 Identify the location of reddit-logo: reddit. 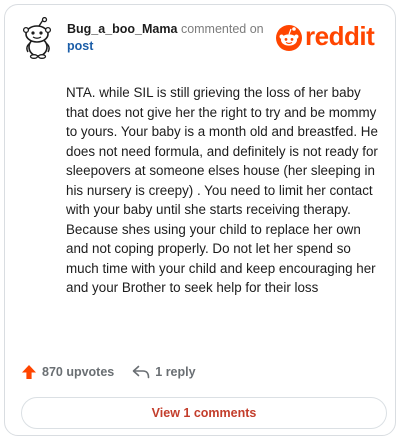
(329, 37).